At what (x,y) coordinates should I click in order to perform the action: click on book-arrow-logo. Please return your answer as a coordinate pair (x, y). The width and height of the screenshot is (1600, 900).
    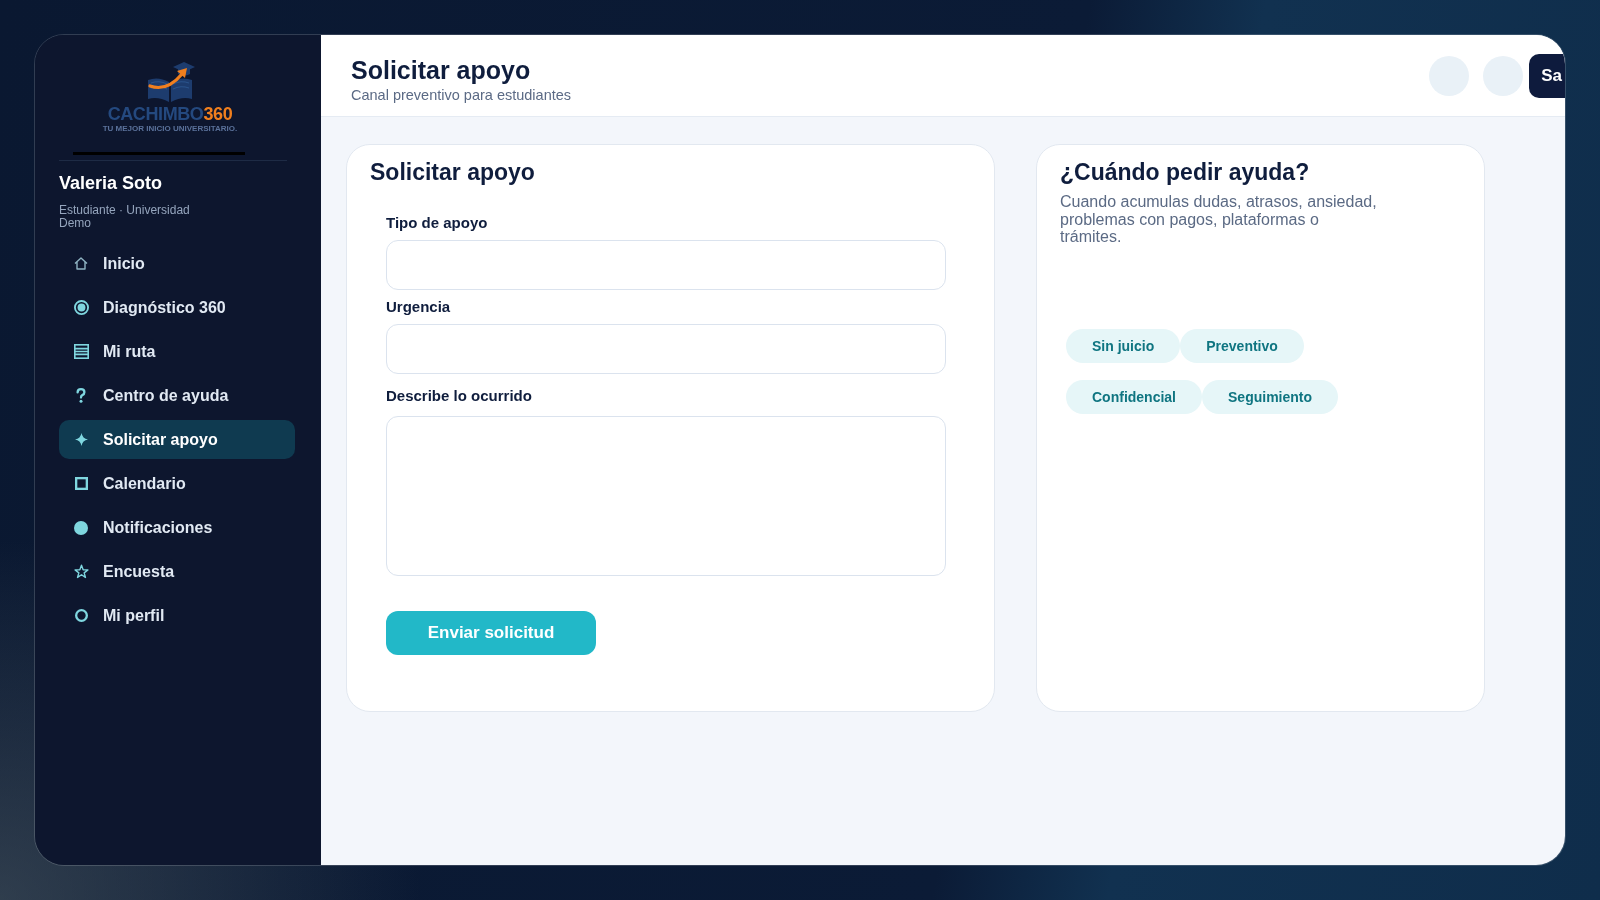
    Looking at the image, I should click on (170, 82).